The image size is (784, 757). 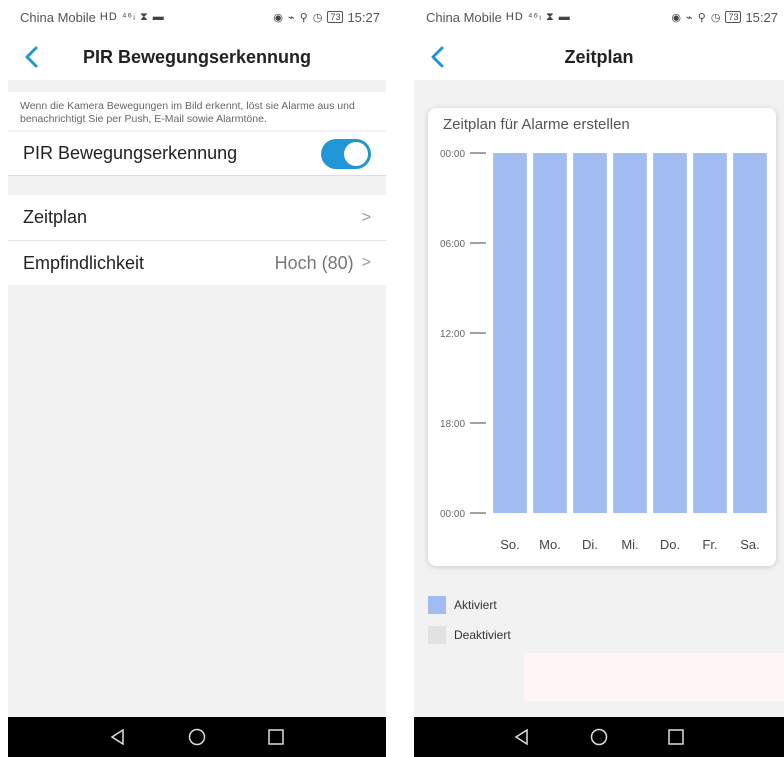 What do you see at coordinates (130, 153) in the screenshot?
I see `pir-toggle-label: PIR Bewegungserkennung` at bounding box center [130, 153].